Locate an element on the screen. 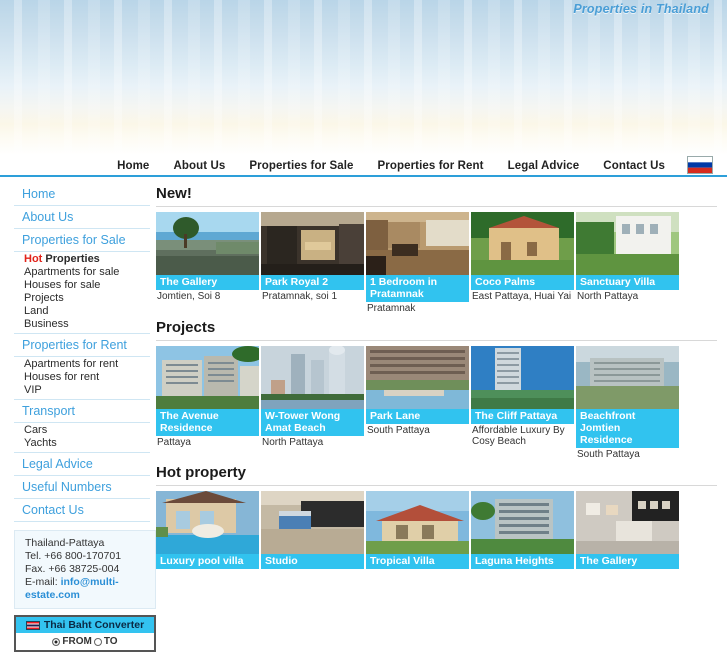  nav-item-properties-for-rent: Properties for Rent is located at coordinates (431, 167).